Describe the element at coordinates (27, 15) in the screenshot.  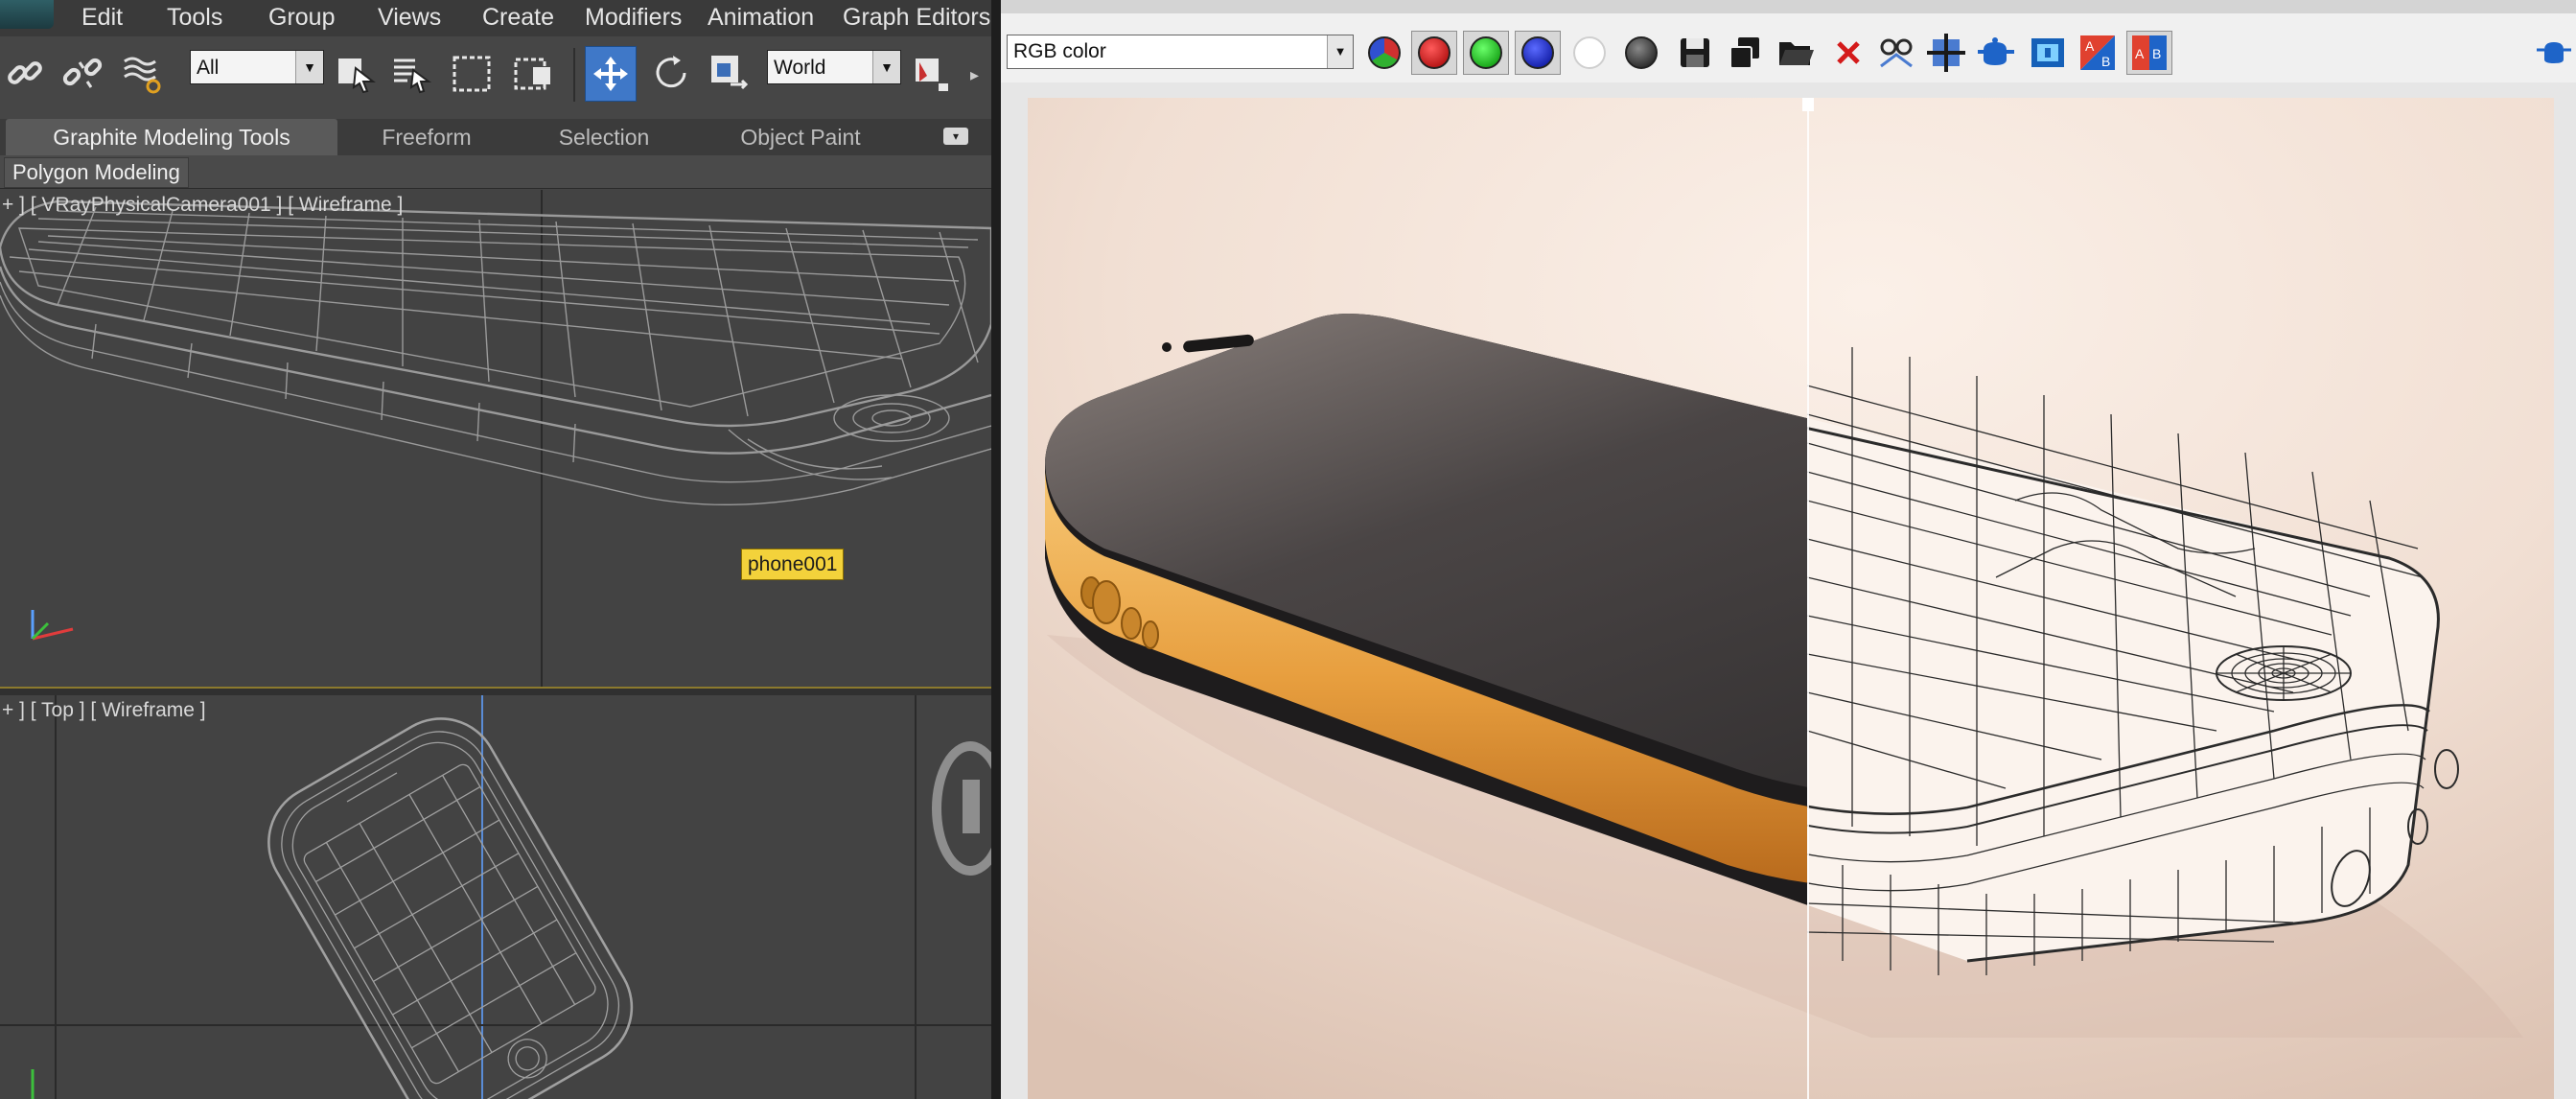
I see `application-button` at that location.